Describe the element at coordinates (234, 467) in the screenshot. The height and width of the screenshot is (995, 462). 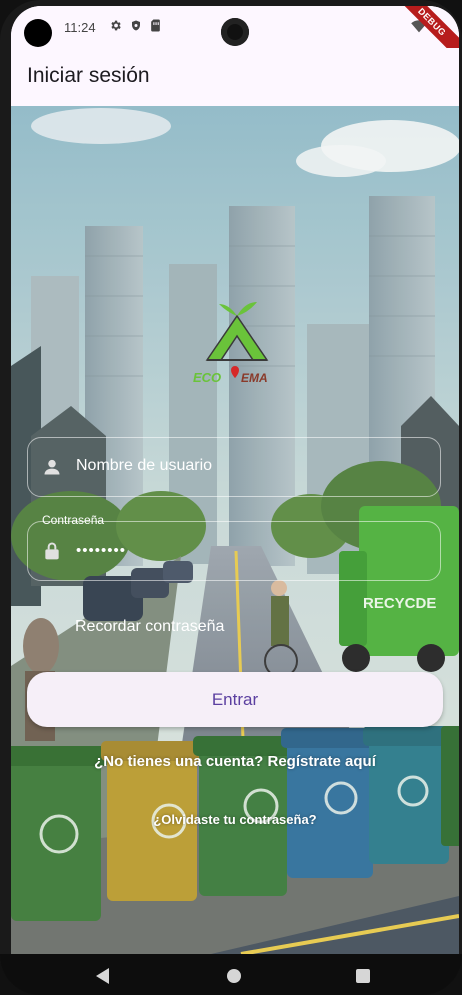
I see `username-field: Nombre de usuario` at that location.